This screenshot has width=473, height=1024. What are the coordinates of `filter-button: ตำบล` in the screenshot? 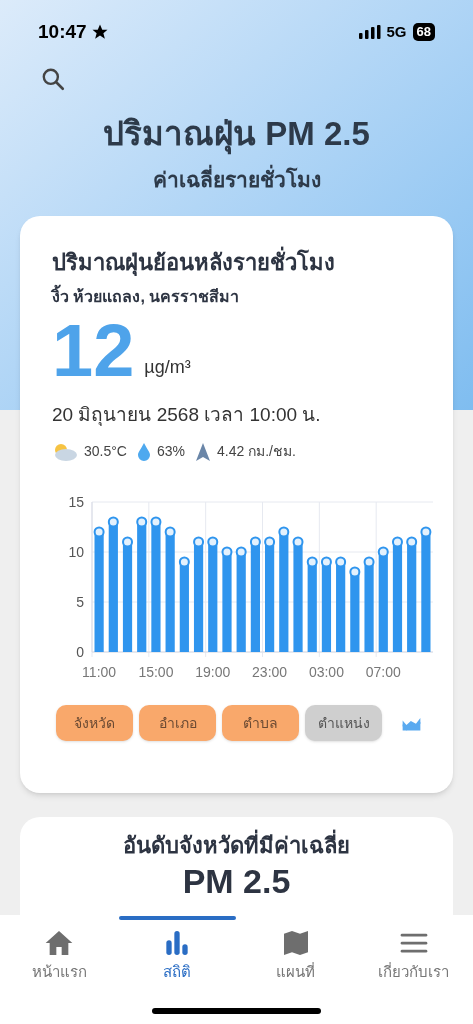 It's located at (260, 723).